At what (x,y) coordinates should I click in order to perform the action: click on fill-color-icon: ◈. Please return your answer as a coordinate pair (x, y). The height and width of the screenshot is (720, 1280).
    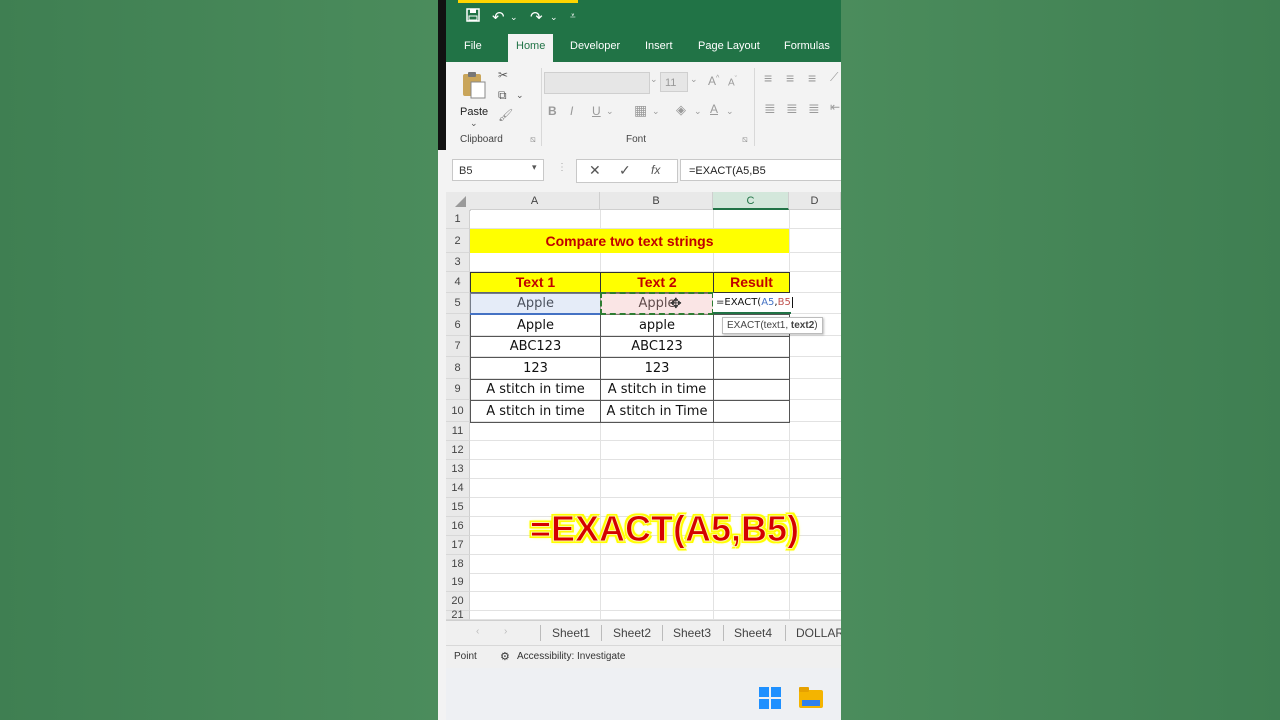
    Looking at the image, I should click on (681, 110).